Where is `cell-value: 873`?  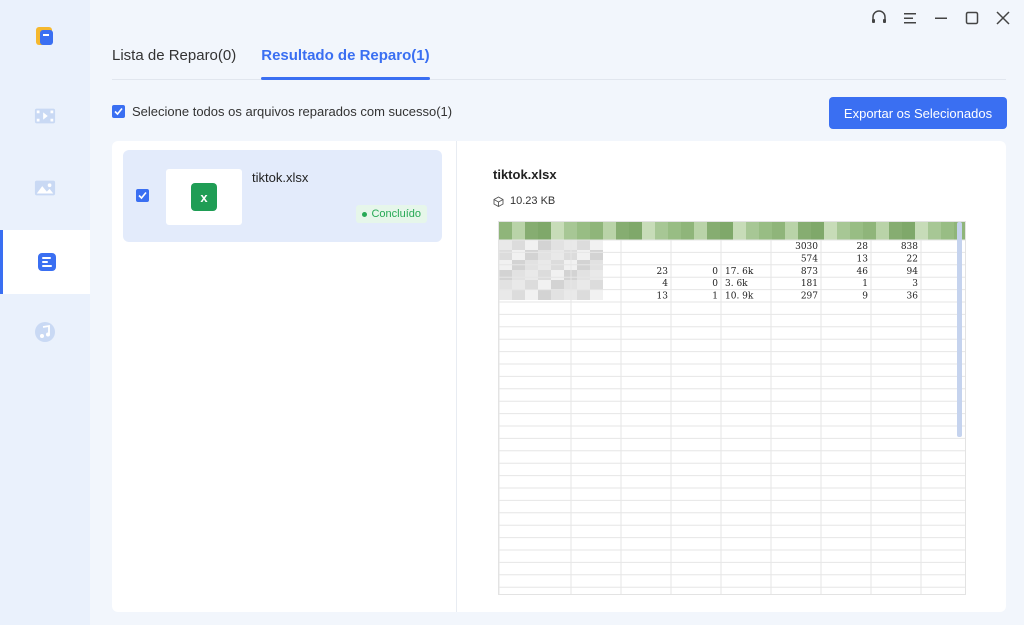 cell-value: 873 is located at coordinates (809, 272).